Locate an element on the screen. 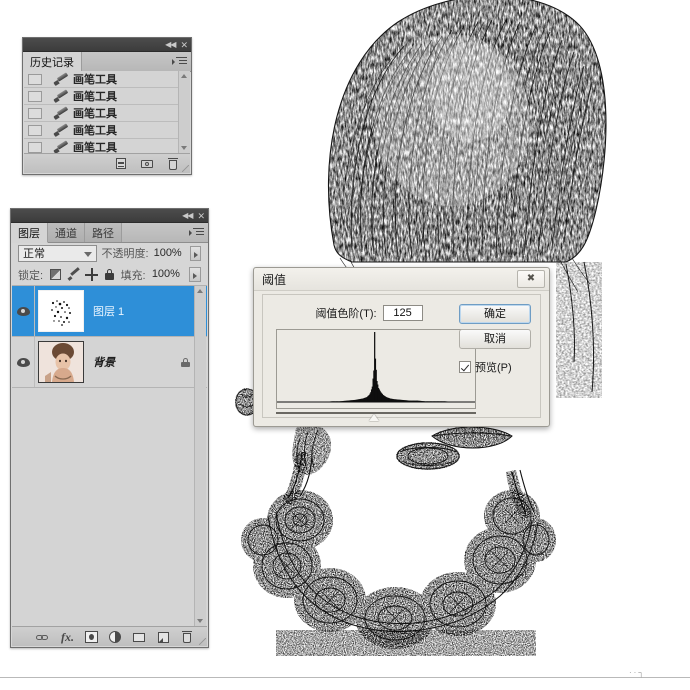  fill-stepper is located at coordinates (194, 274).